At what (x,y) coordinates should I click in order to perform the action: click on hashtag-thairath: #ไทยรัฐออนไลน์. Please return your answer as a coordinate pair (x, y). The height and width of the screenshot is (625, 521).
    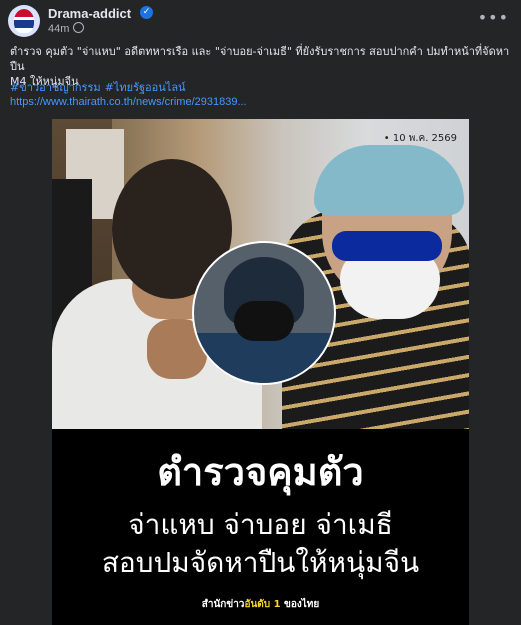
    Looking at the image, I should click on (145, 87).